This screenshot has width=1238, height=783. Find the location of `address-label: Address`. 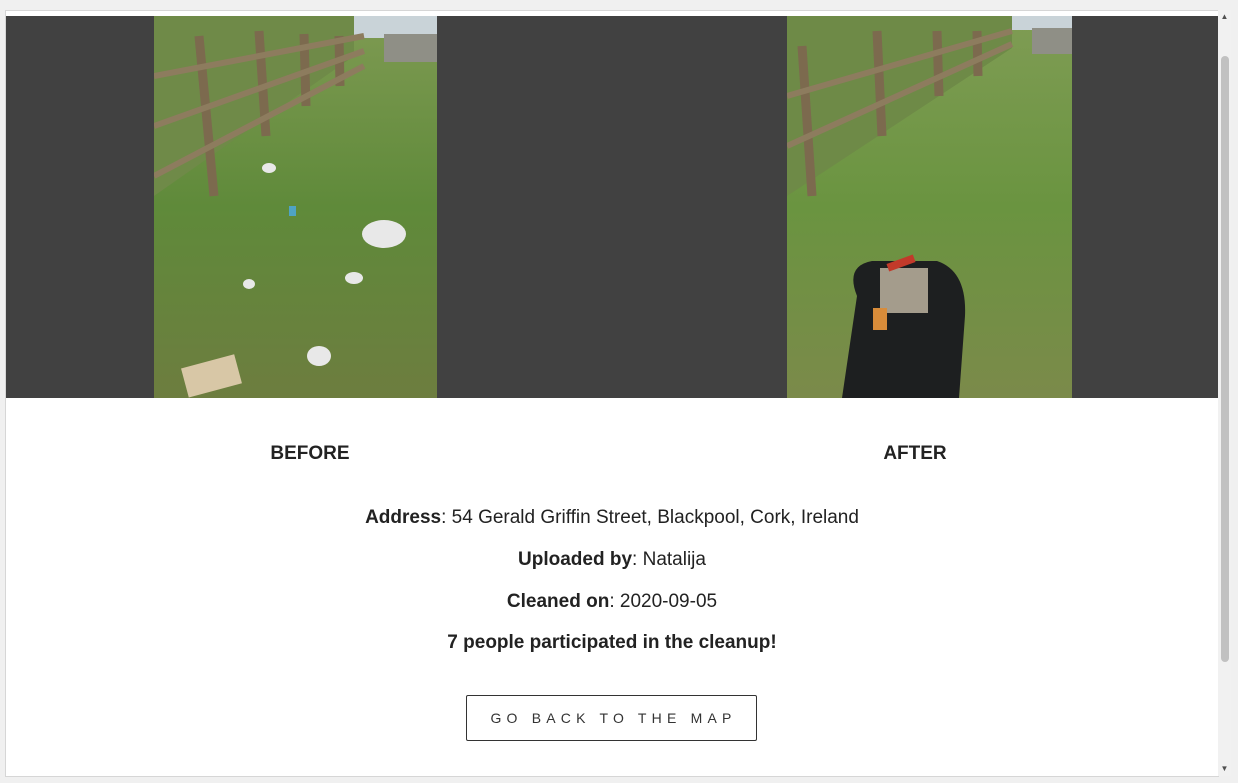

address-label: Address is located at coordinates (403, 517).